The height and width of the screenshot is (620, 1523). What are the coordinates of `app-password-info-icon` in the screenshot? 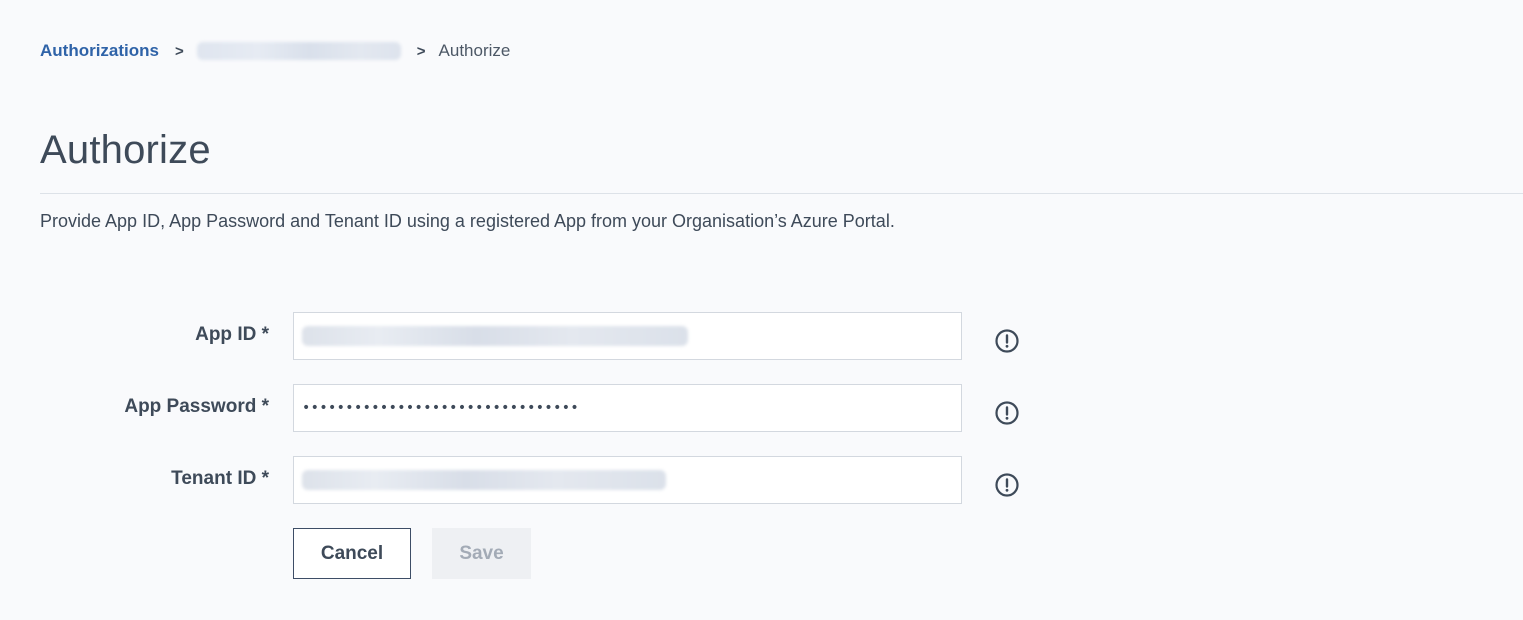 It's located at (1007, 413).